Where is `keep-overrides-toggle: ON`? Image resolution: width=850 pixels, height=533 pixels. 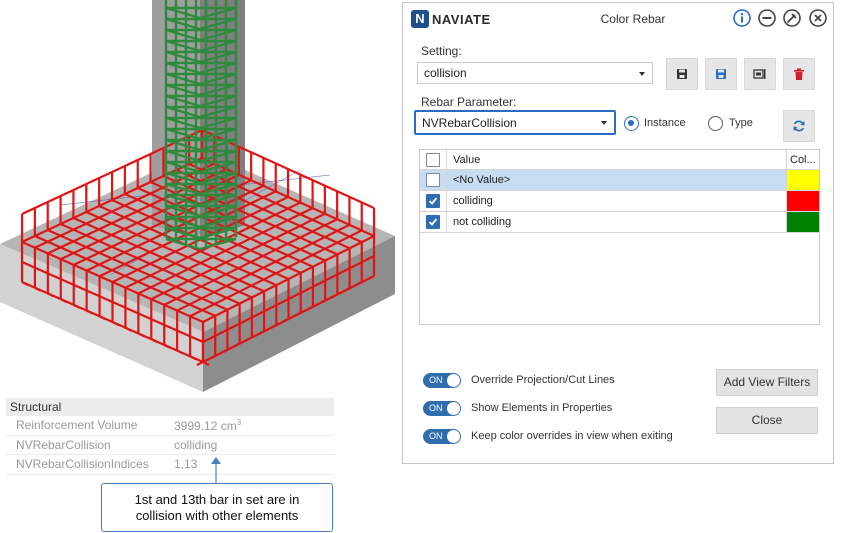
keep-overrides-toggle: ON is located at coordinates (442, 436).